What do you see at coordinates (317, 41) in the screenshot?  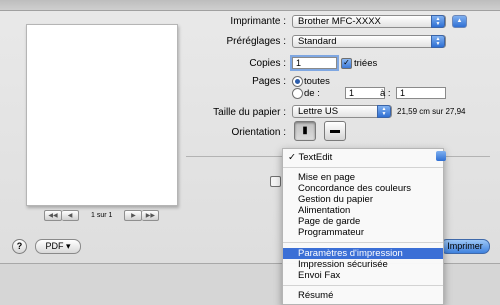 I see `presets-value: Standard` at bounding box center [317, 41].